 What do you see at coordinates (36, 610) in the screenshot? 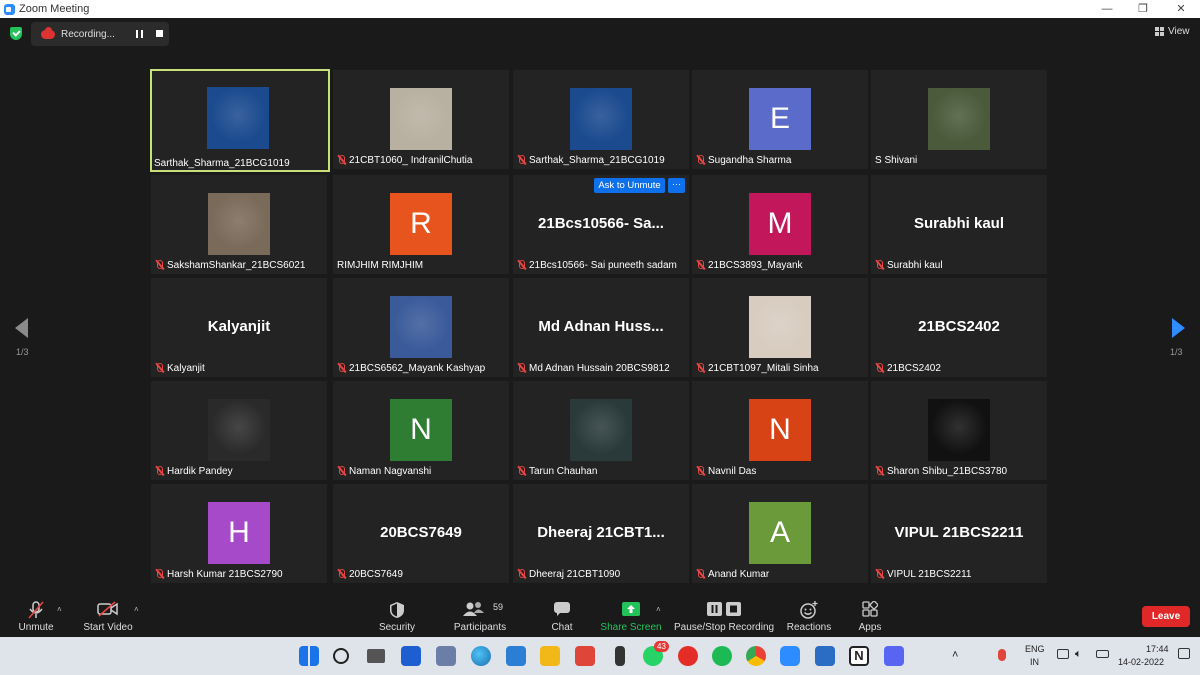
I see `muted-microphone-icon` at bounding box center [36, 610].